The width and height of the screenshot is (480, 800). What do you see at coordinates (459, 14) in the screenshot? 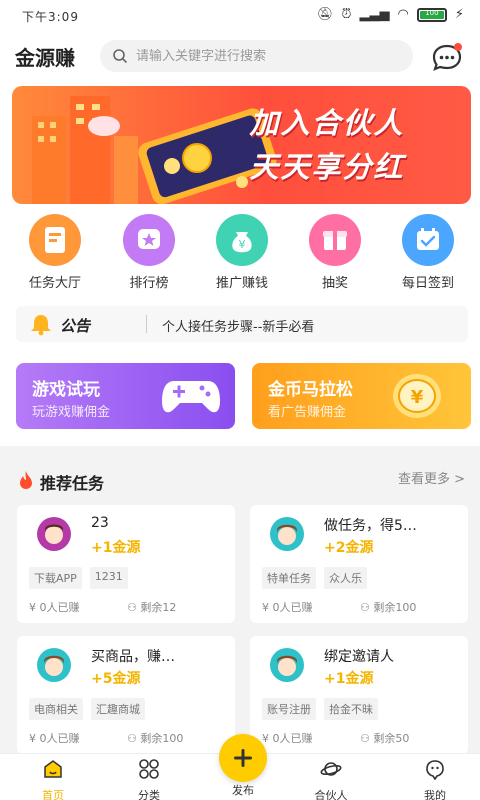
I see `charging-icon: ⚡` at bounding box center [459, 14].